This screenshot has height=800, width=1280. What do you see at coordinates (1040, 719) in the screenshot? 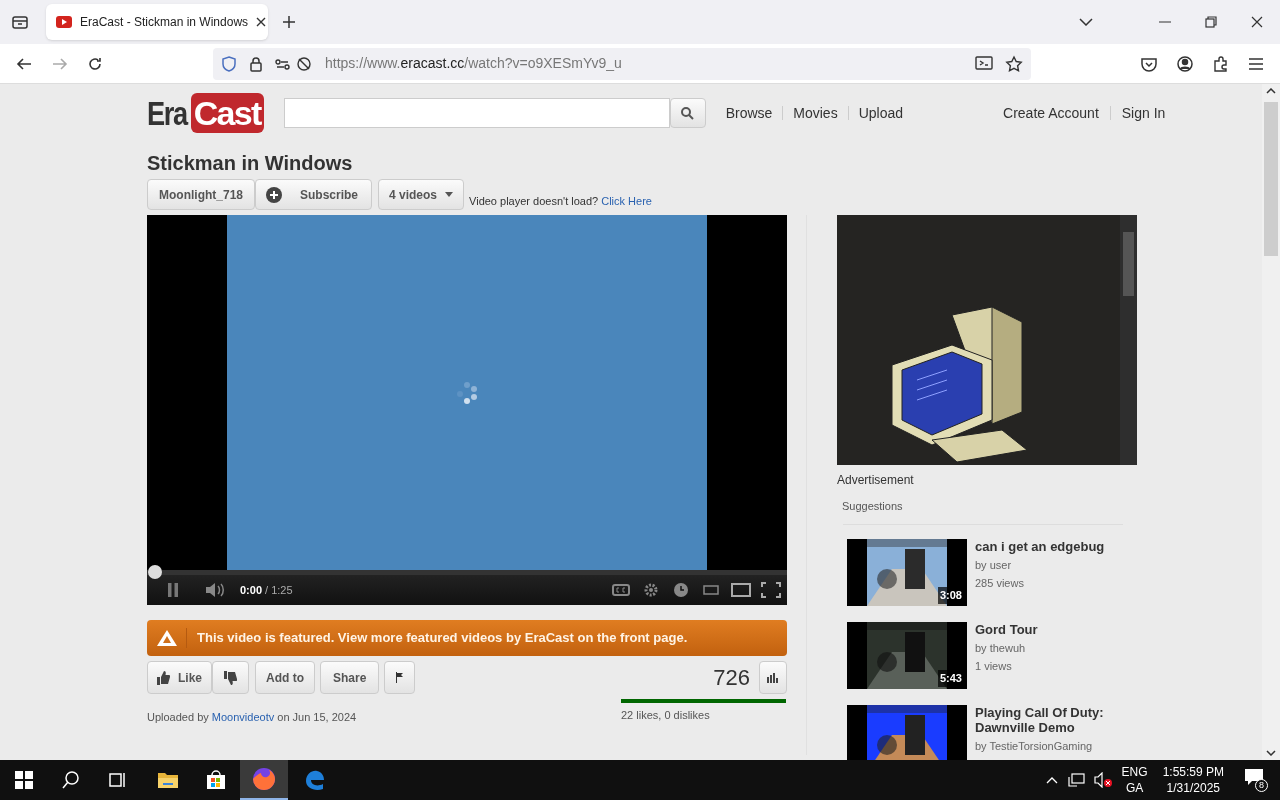
I see `suggestion-title: Playing Call Of Duty: Dawnville Demo` at bounding box center [1040, 719].